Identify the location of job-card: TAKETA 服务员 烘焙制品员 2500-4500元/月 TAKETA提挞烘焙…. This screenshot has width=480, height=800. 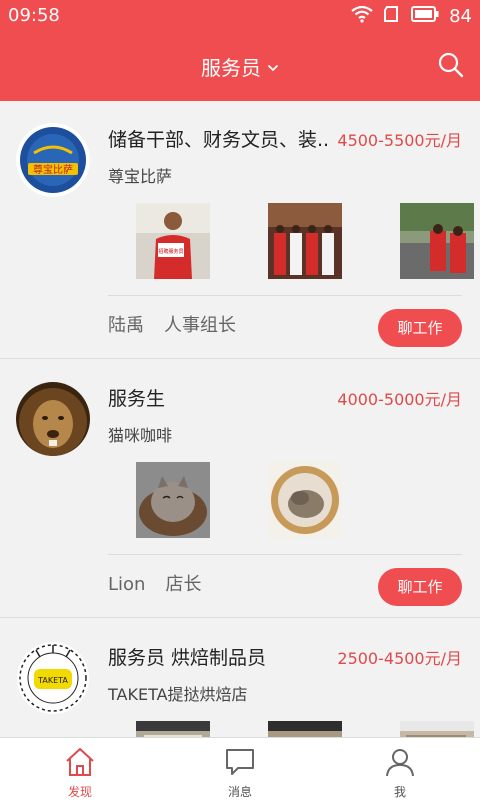
(240, 678).